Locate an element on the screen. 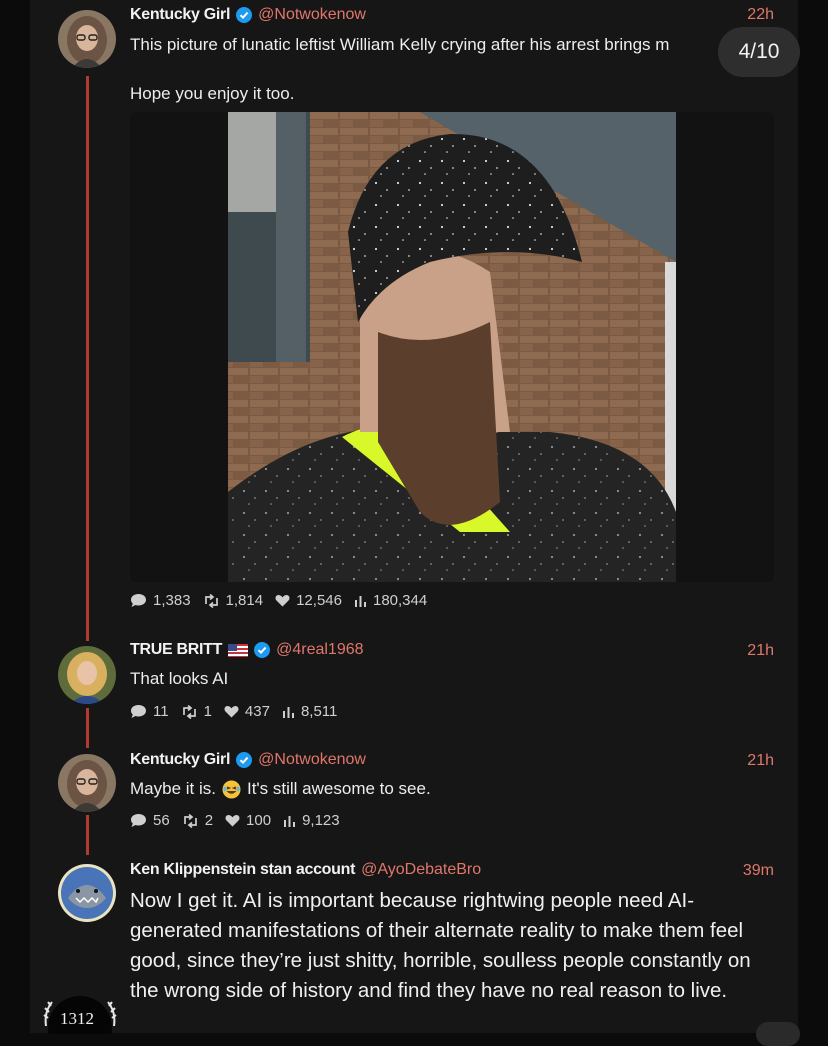 Image resolution: width=828 pixels, height=1046 pixels. repost-count: 1,814 is located at coordinates (244, 600).